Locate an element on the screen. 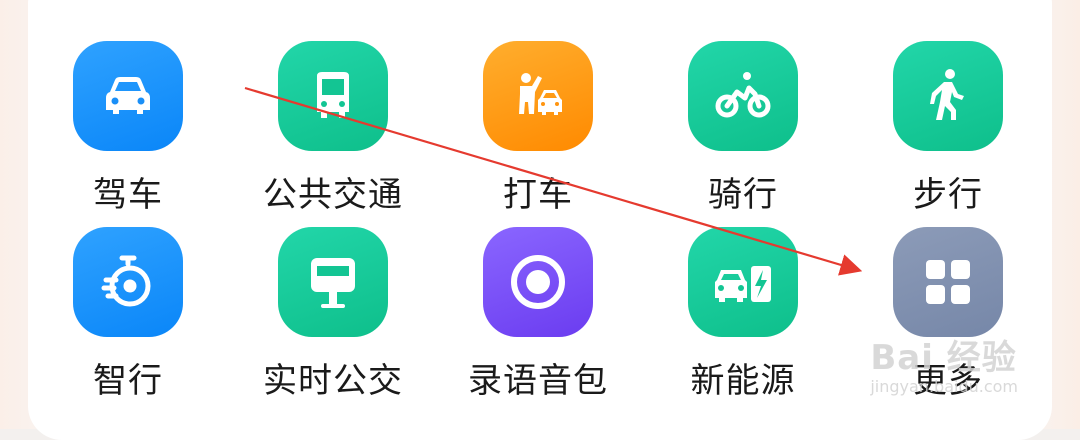 The image size is (1080, 440). bicycle-icon is located at coordinates (743, 96).